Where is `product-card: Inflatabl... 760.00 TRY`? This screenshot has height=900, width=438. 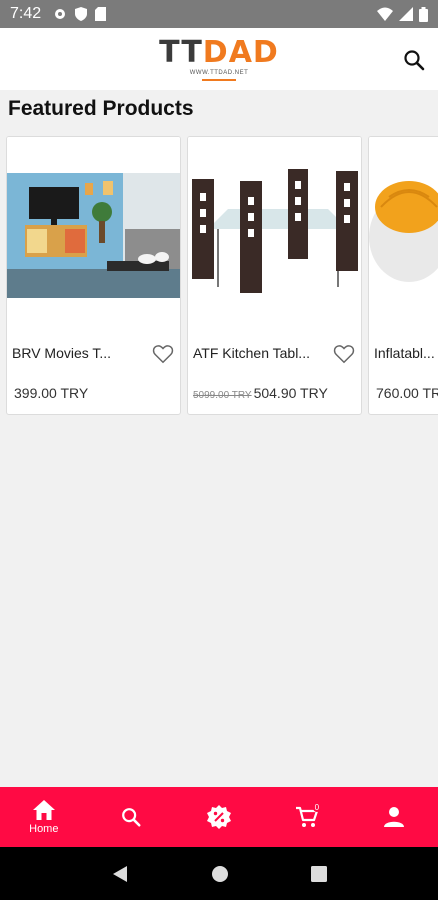 product-card: Inflatabl... 760.00 TRY is located at coordinates (403, 275).